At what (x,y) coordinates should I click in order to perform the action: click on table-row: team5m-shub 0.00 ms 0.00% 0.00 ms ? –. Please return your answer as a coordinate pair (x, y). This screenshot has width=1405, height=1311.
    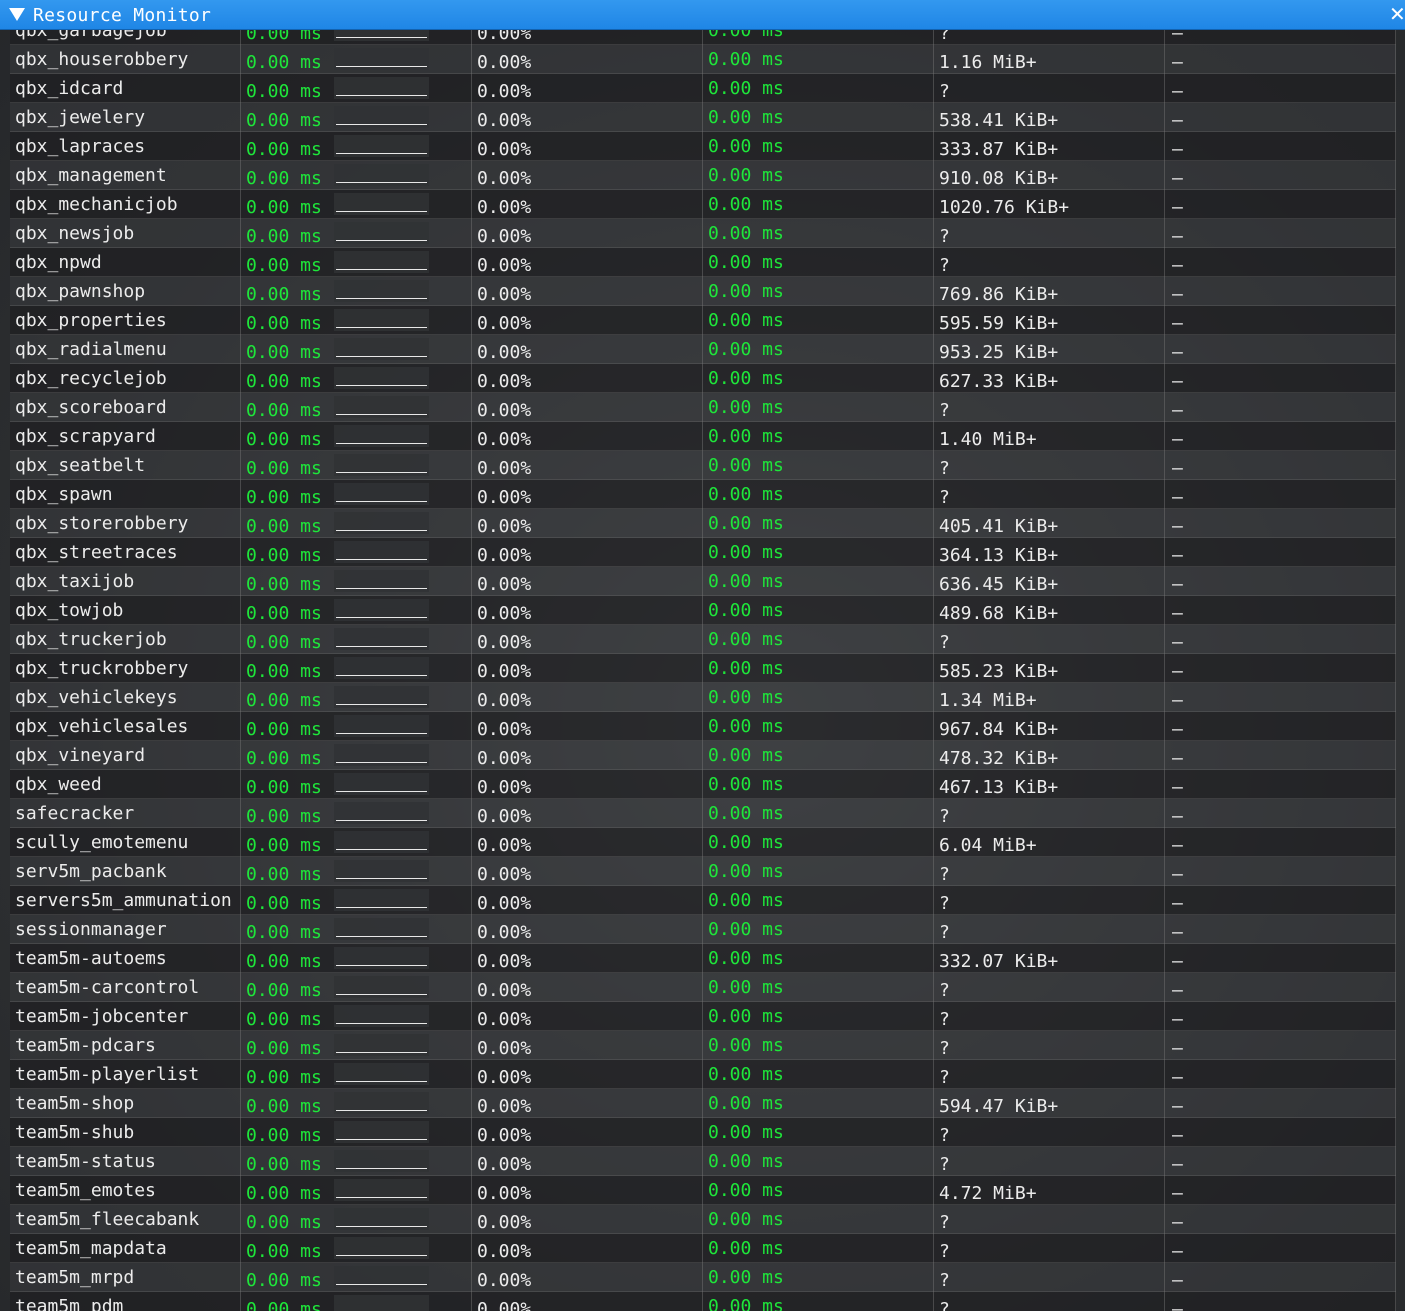
    Looking at the image, I should click on (703, 1132).